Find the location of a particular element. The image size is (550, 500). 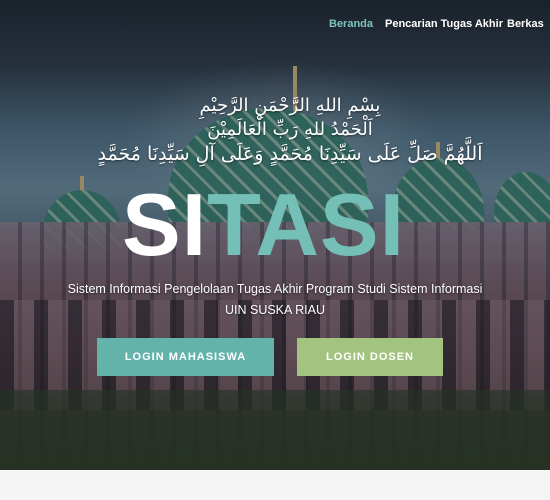

page-bottom-area is located at coordinates (275, 485).